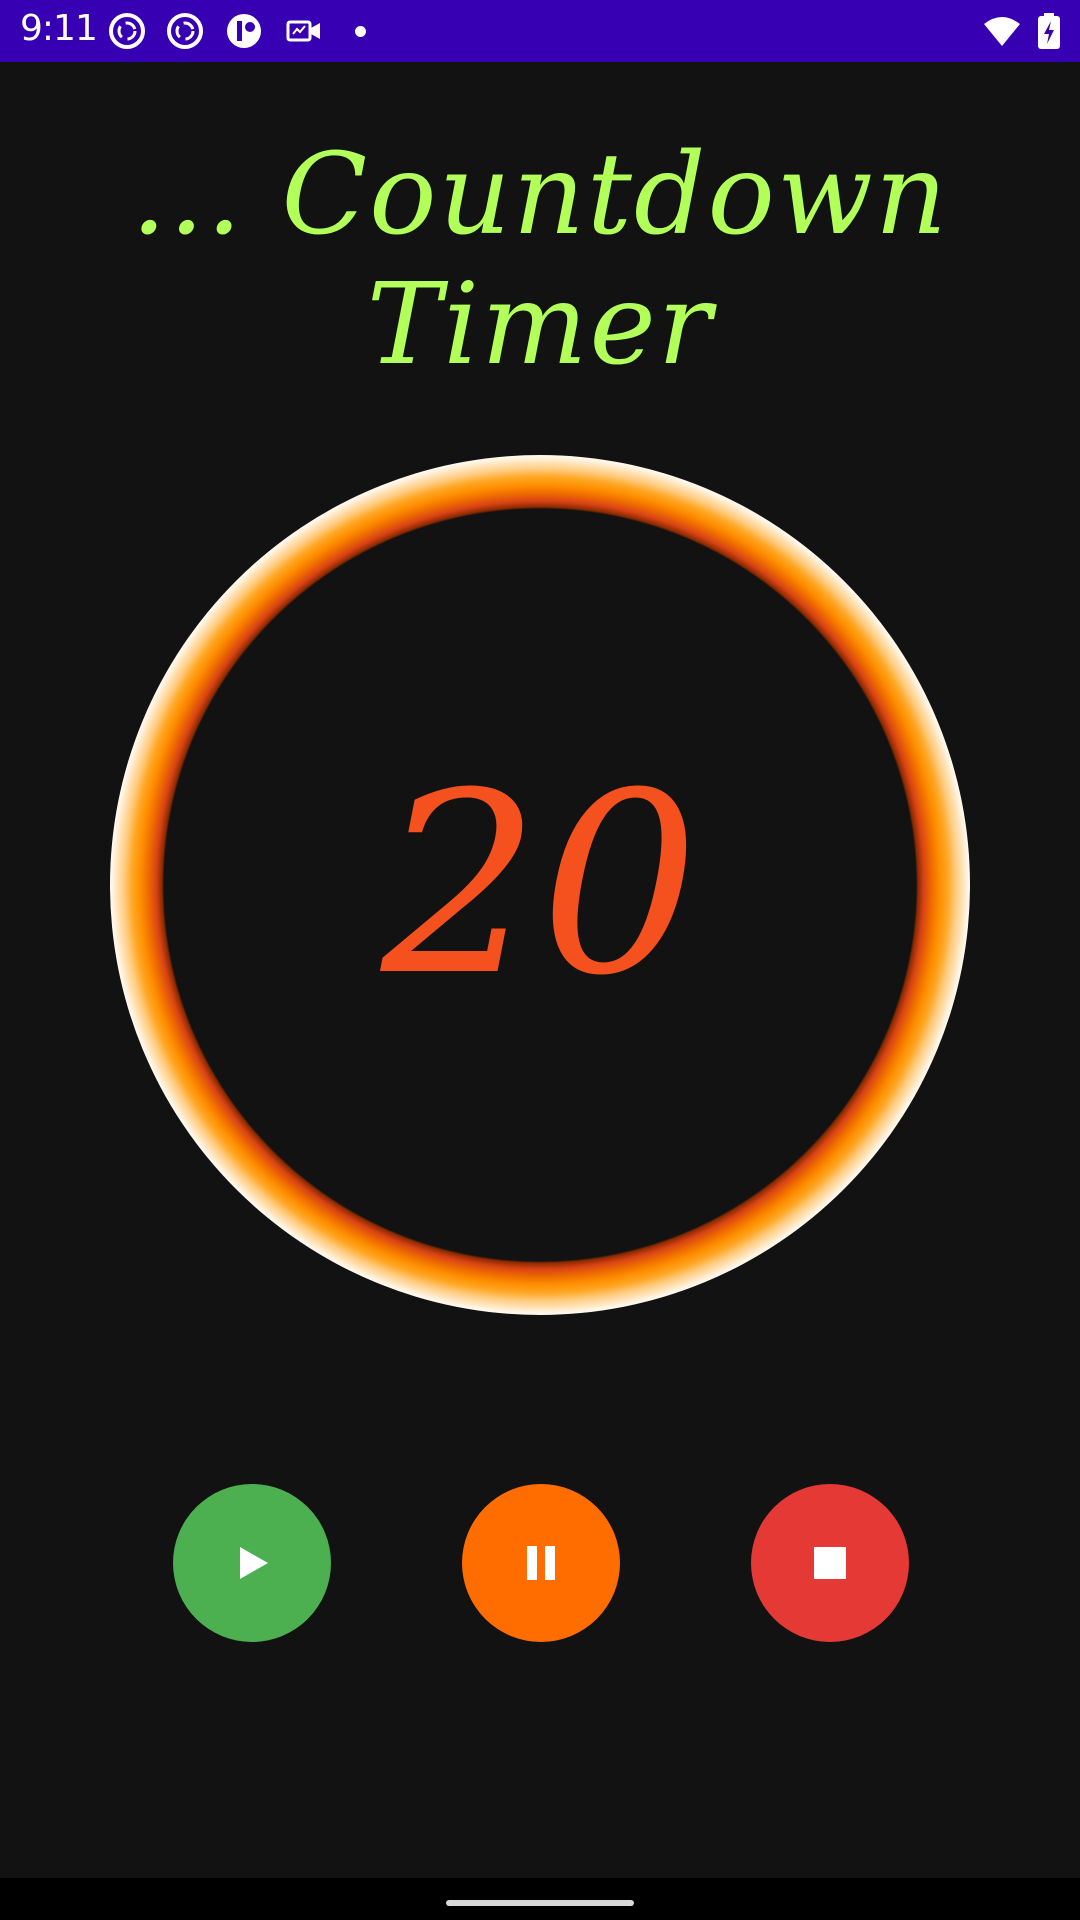  Describe the element at coordinates (59, 28) in the screenshot. I see `status-time: 9:11` at that location.